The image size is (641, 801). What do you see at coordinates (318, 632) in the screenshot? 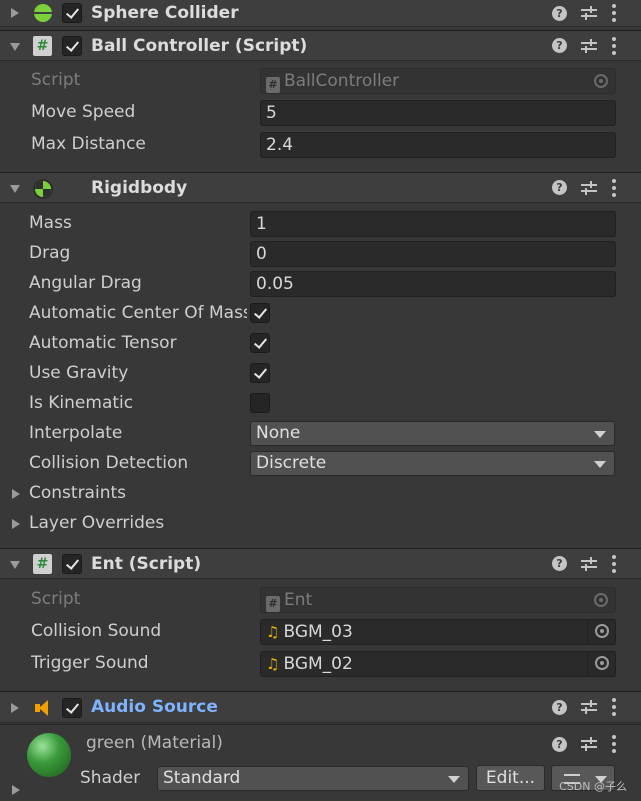
I see `collision-sound-value: BGM_03` at bounding box center [318, 632].